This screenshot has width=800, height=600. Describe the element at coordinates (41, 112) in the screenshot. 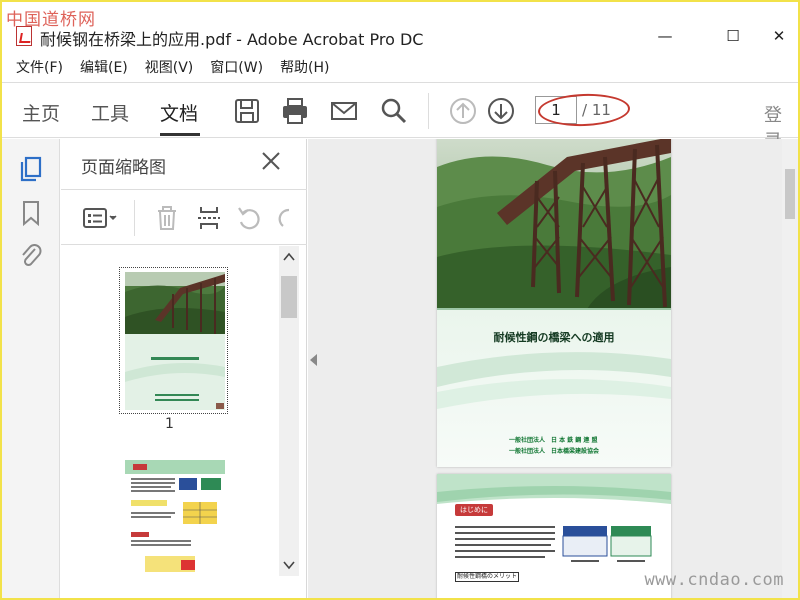

I see `tab-home: 主页` at that location.